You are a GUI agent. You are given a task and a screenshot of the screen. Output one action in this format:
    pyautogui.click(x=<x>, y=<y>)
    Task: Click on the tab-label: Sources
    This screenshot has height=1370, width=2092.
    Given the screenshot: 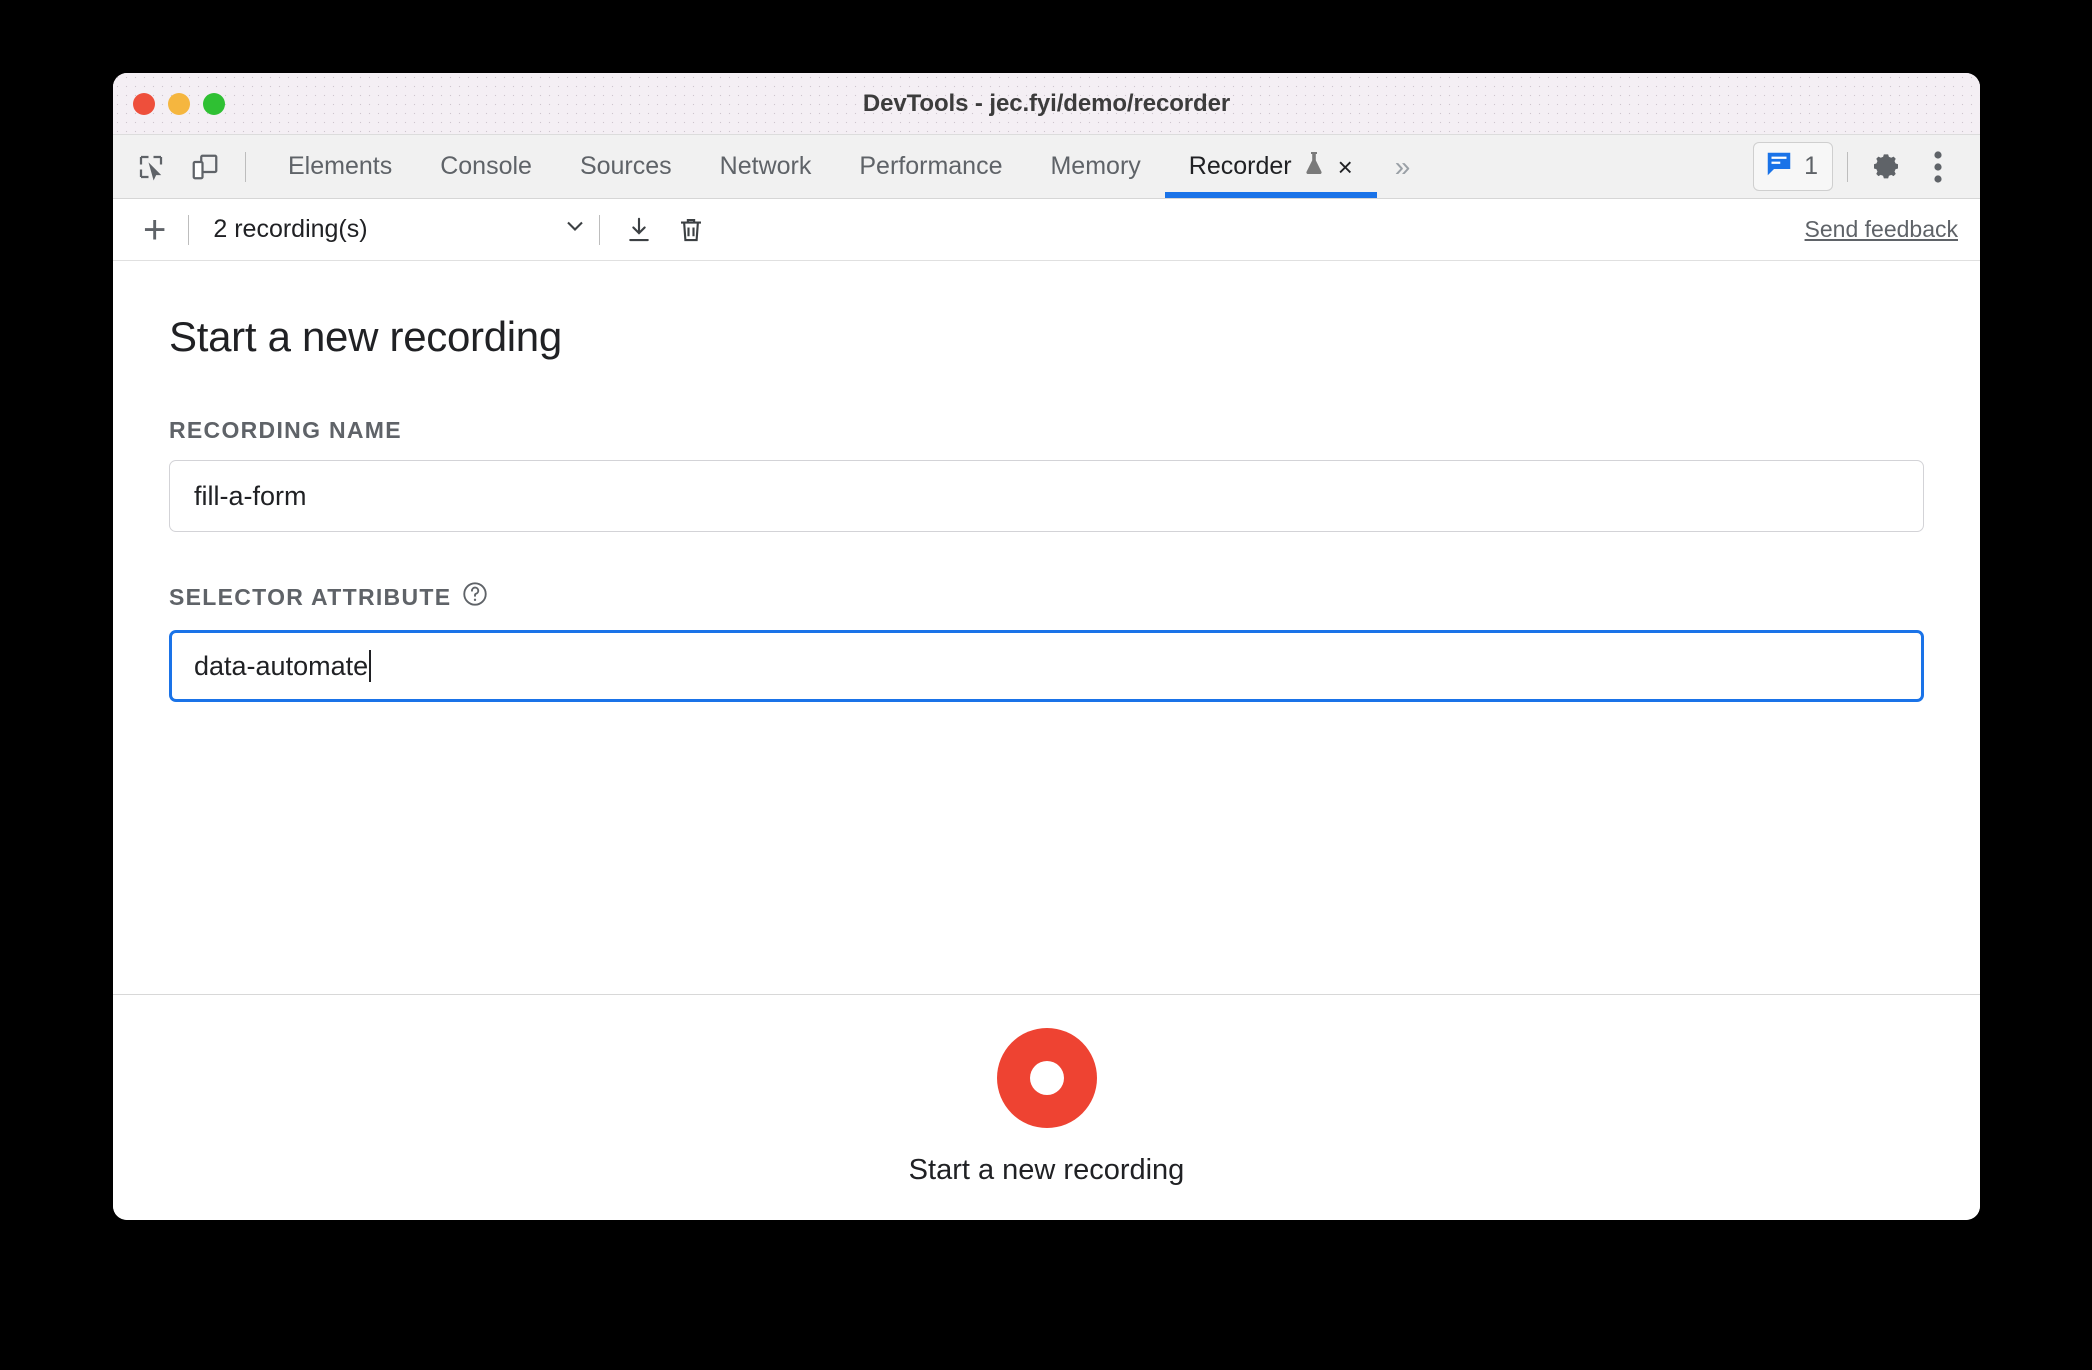 What is the action you would take?
    pyautogui.click(x=625, y=166)
    